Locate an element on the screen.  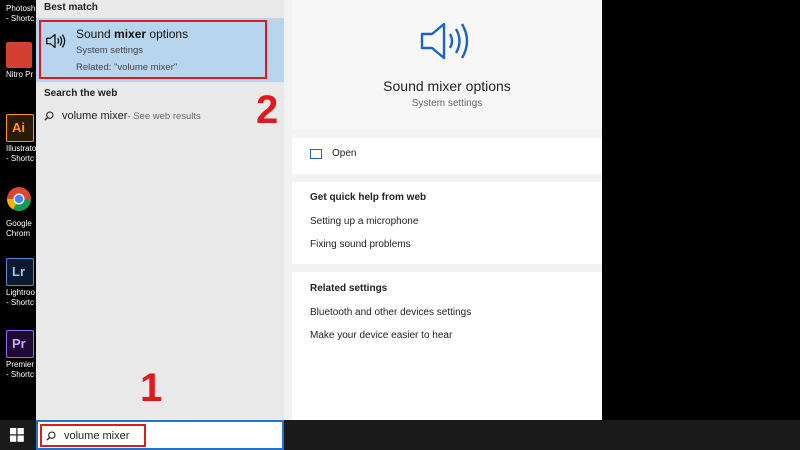
desktop-icon-label: Illustrato - Shortc is located at coordinates (21, 153).